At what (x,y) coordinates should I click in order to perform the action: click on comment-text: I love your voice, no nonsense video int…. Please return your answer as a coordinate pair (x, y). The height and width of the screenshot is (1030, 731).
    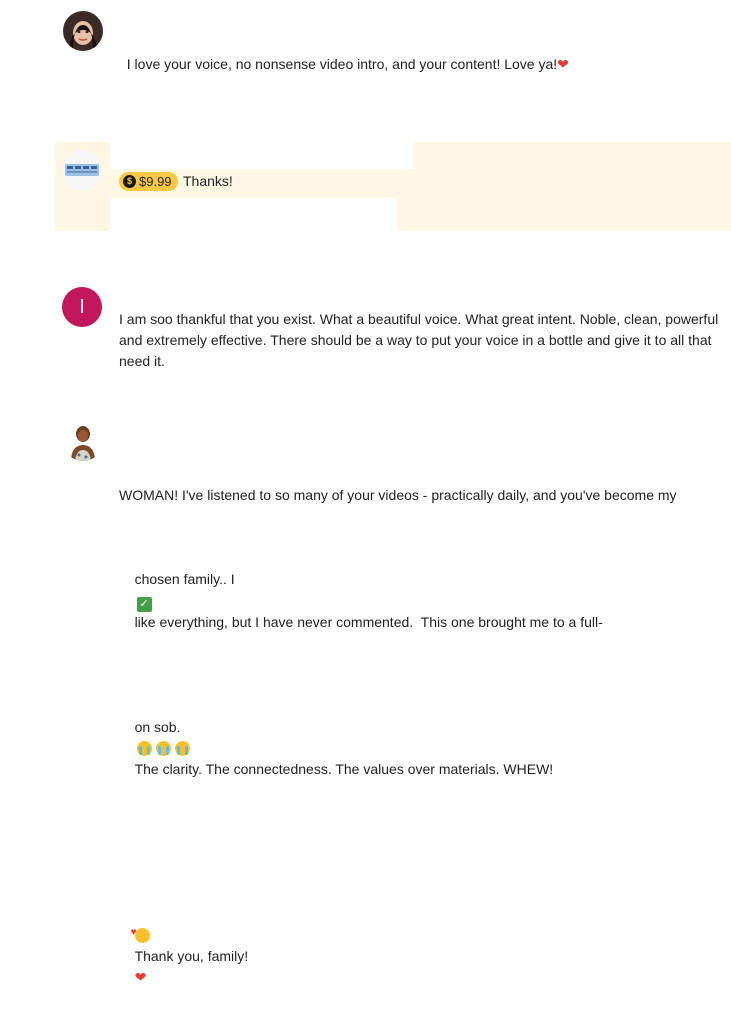
    Looking at the image, I should click on (347, 64).